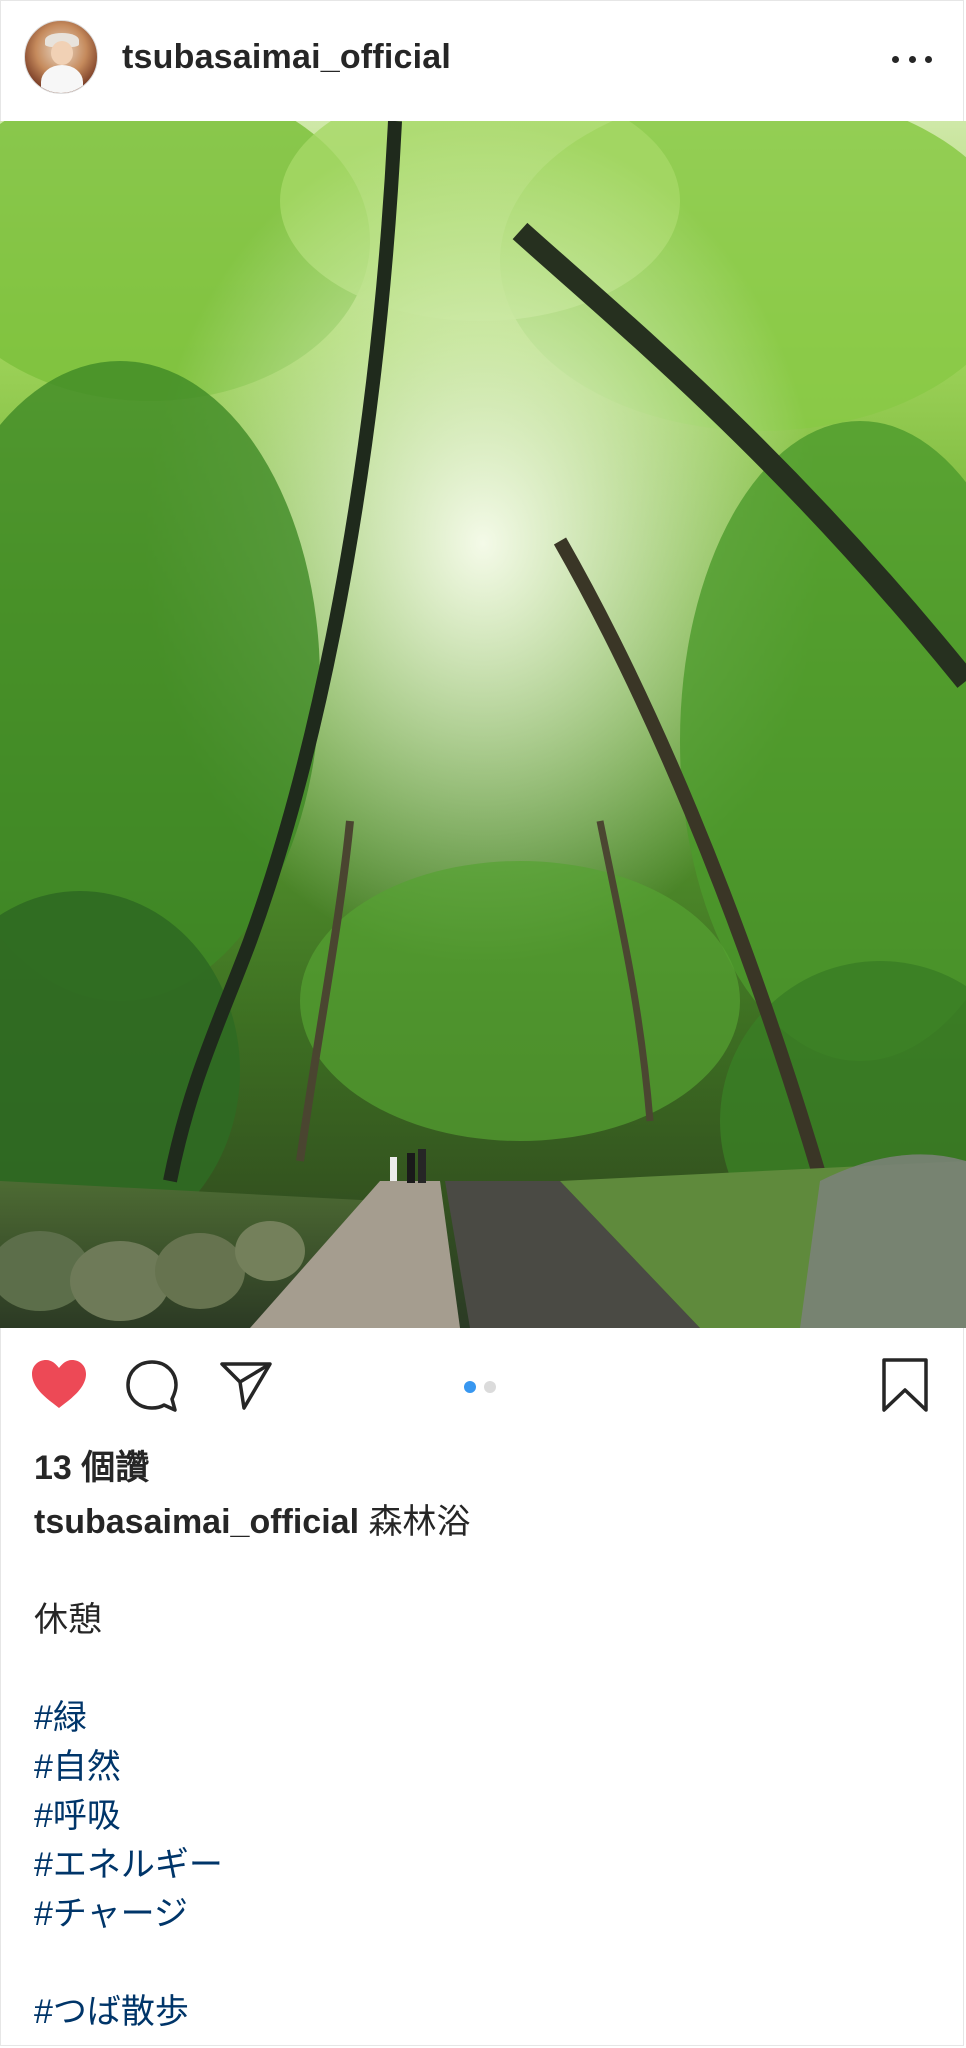 The height and width of the screenshot is (2048, 966). I want to click on hashtag-link: #エネルギー, so click(484, 1865).